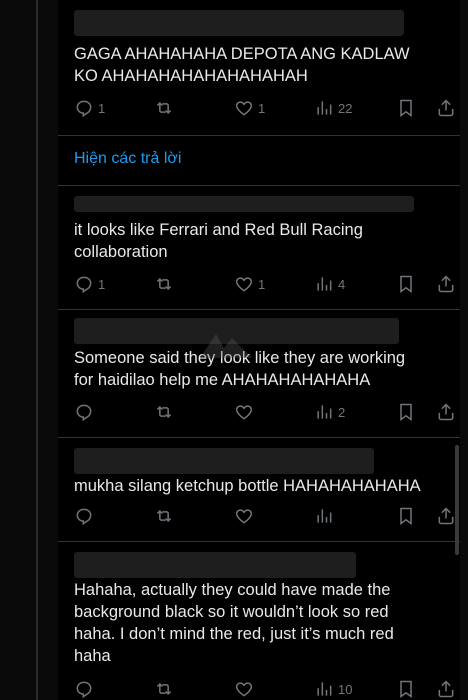 The image size is (468, 700). Describe the element at coordinates (29, 350) in the screenshot. I see `left-edge` at that location.